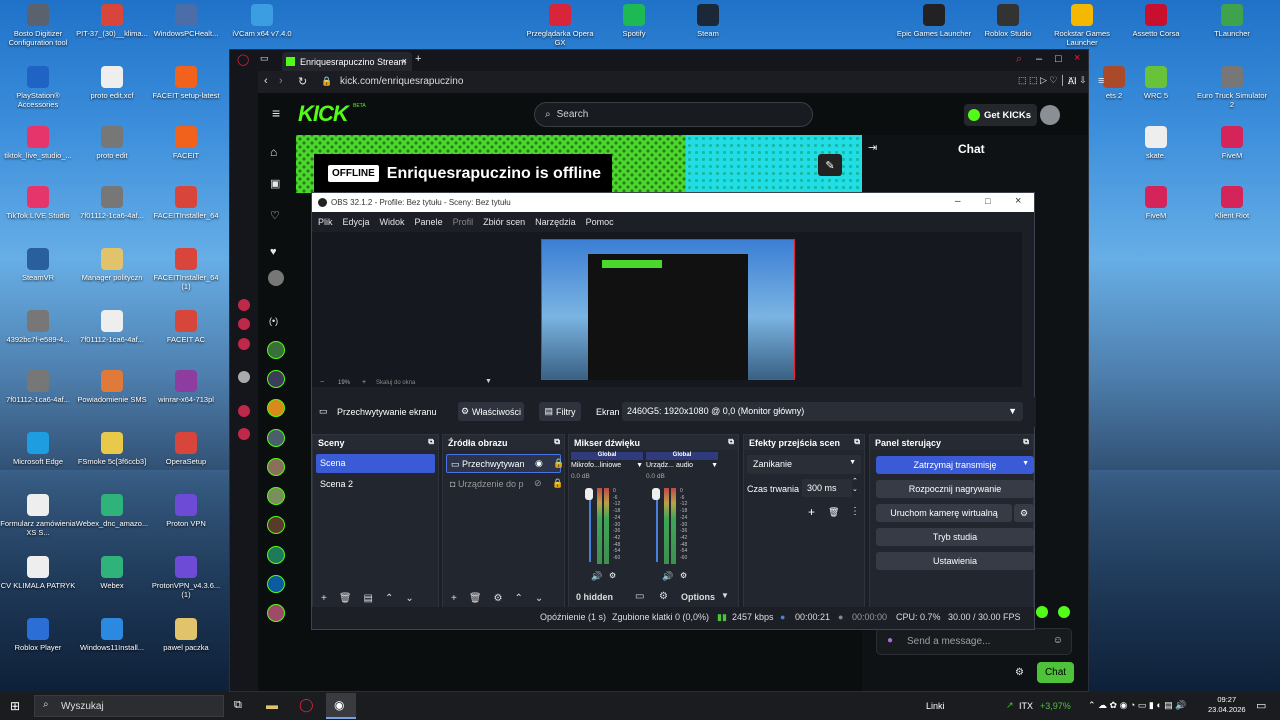 The image size is (1280, 720). Describe the element at coordinates (238, 705) in the screenshot. I see `task-view-icon: ⧉` at that location.